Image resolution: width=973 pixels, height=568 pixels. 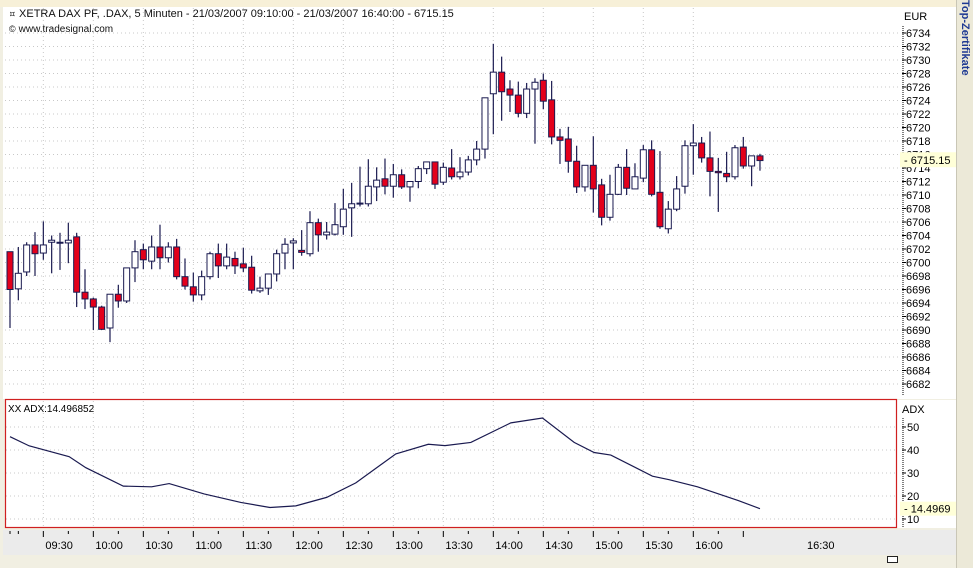 What do you see at coordinates (918, 196) in the screenshot?
I see `price-tick-label: 6710` at bounding box center [918, 196].